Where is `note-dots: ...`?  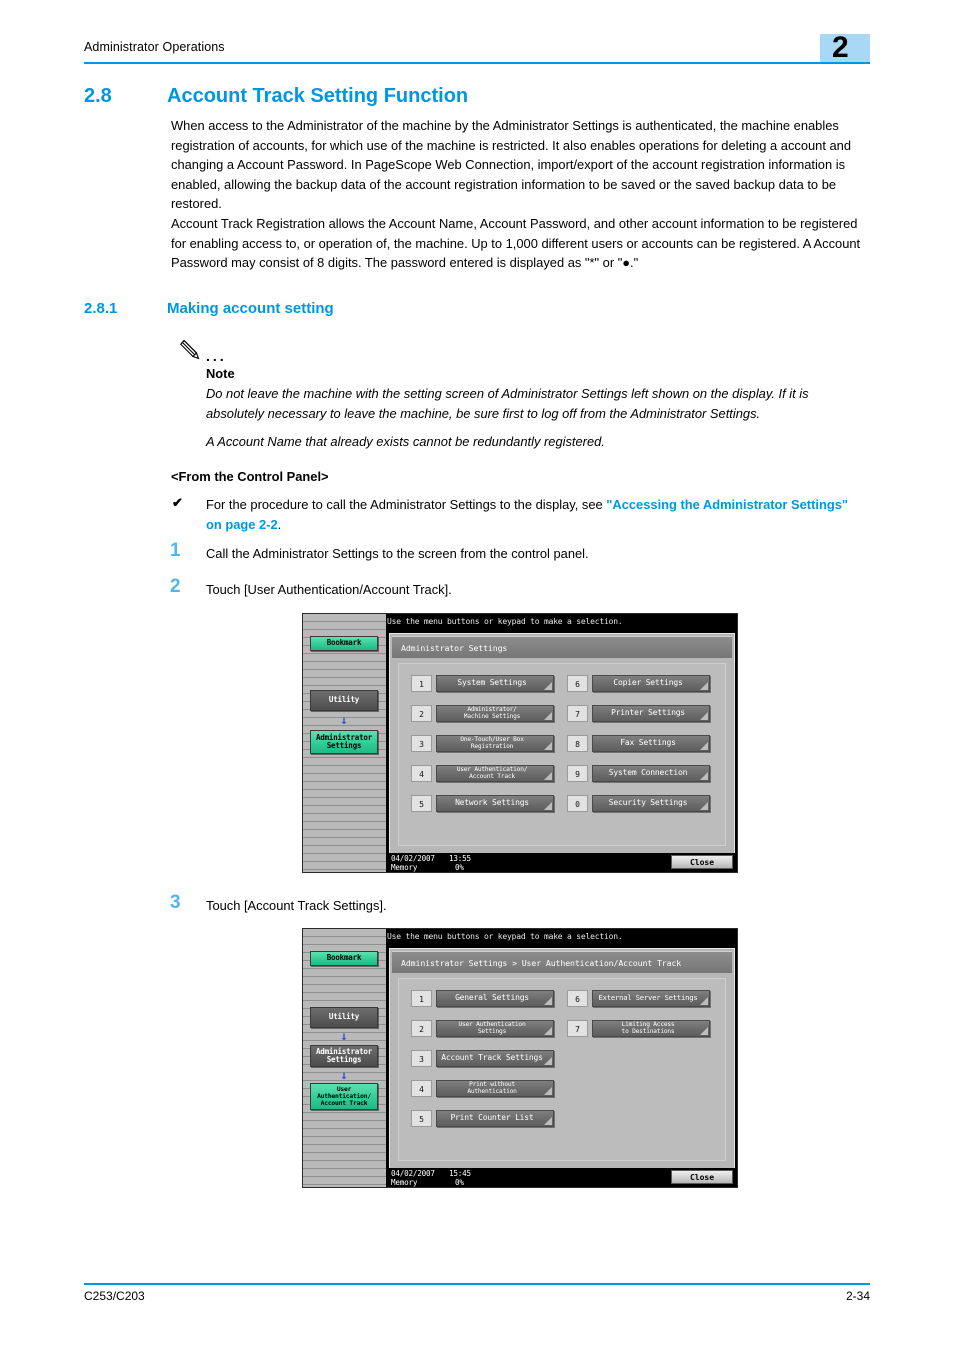 note-dots: ... is located at coordinates (216, 356).